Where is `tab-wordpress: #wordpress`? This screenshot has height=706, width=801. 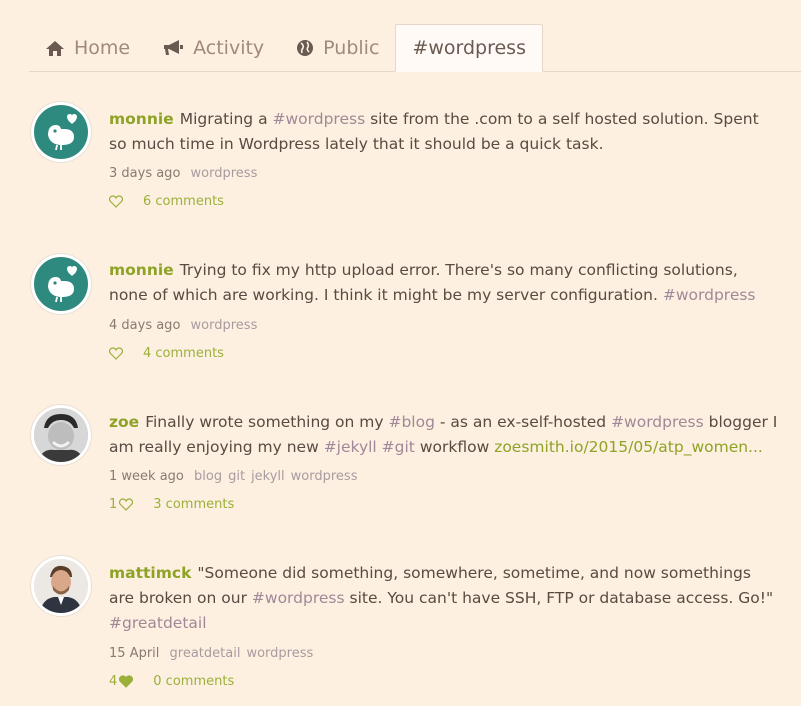 tab-wordpress: #wordpress is located at coordinates (469, 48).